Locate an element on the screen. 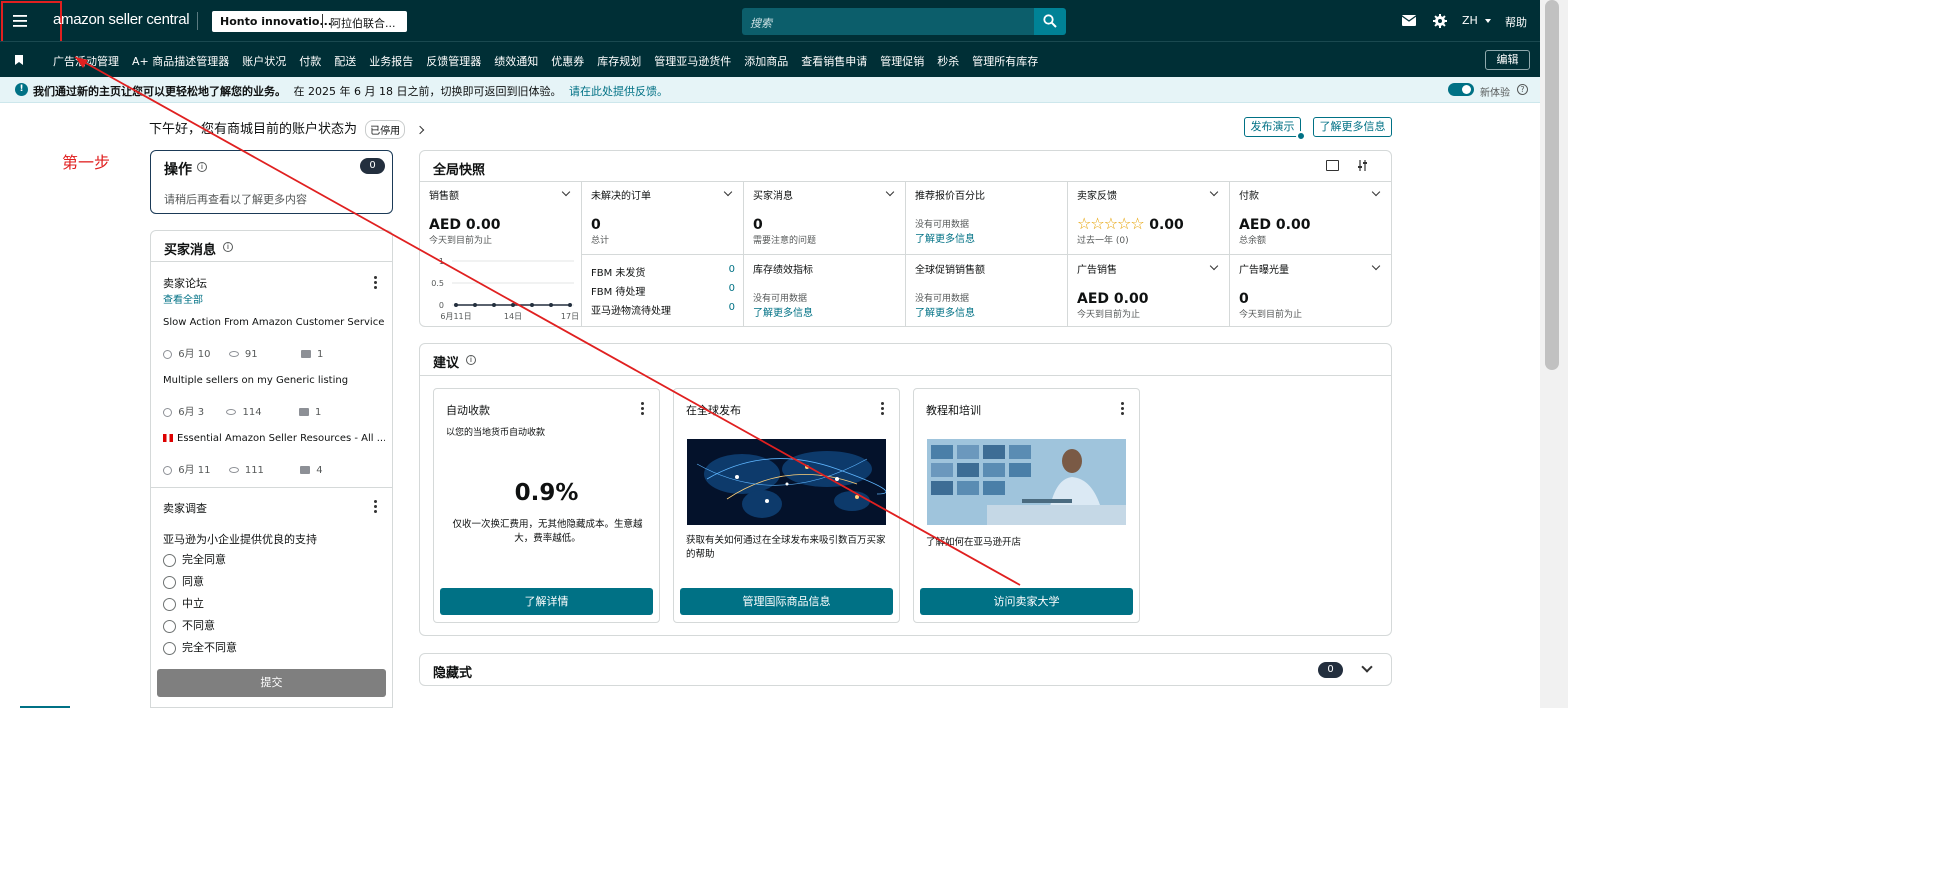 The image size is (1936, 874). nav-item-lightning-deals: 秒杀 is located at coordinates (948, 61).